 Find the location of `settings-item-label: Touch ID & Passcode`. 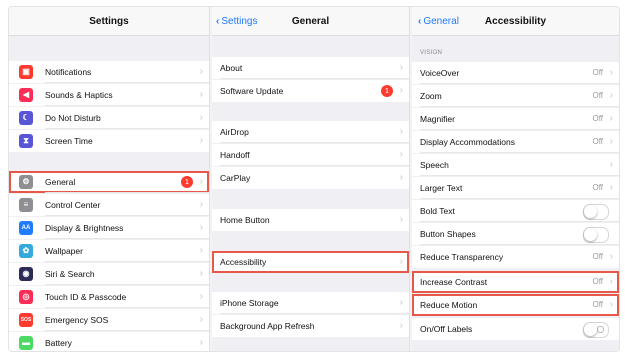

settings-item-label: Touch ID & Passcode is located at coordinates (86, 297).